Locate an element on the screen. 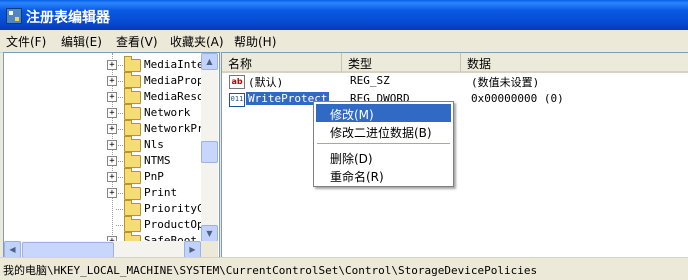 This screenshot has width=688, height=280. tree-item-label: Print is located at coordinates (161, 192).